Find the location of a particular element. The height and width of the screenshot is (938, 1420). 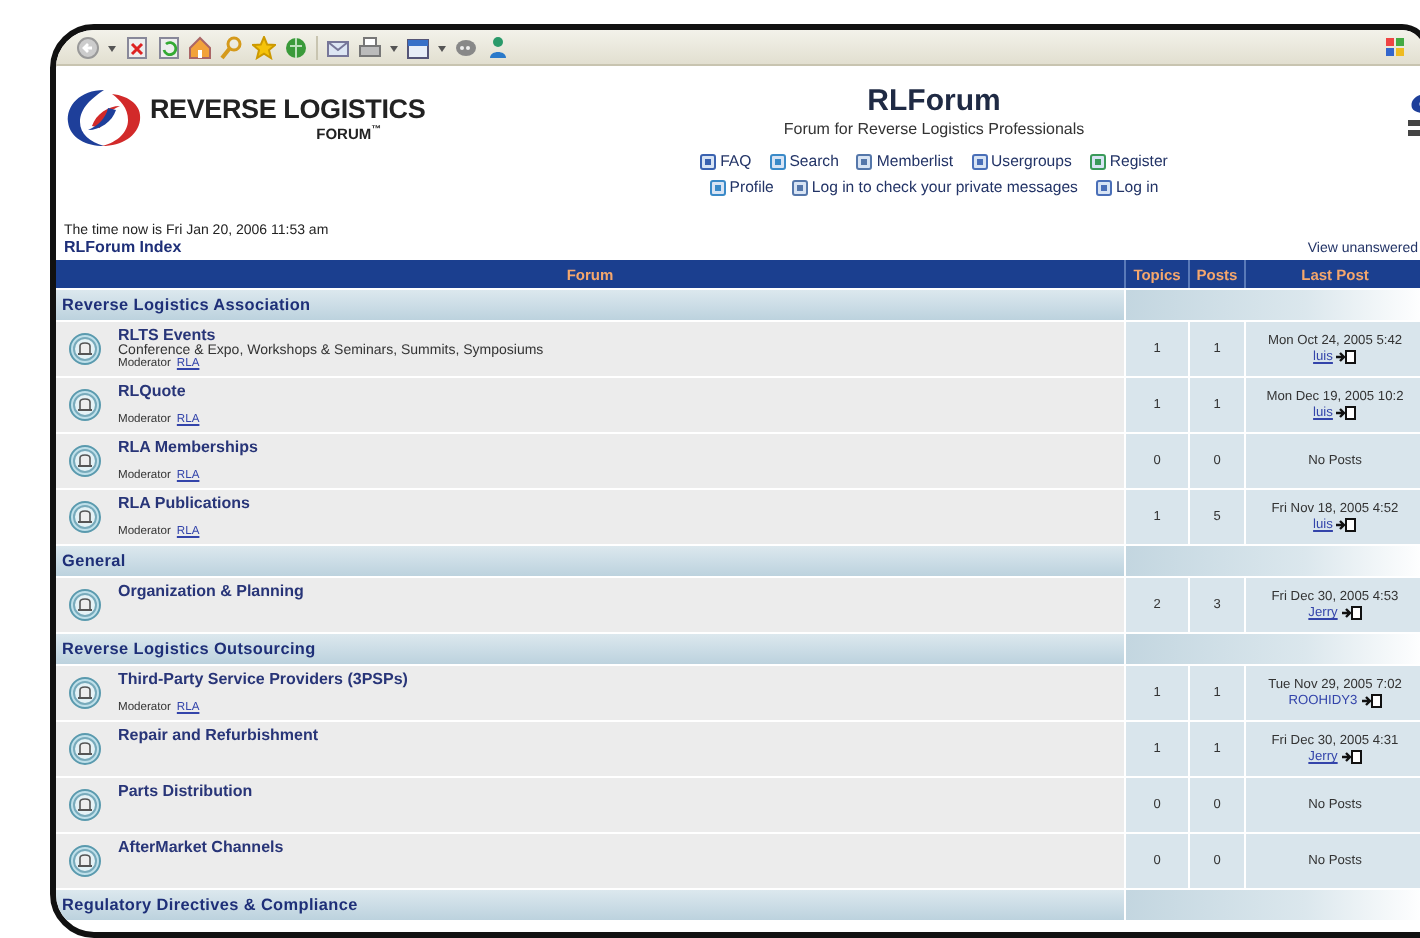

category-title: Regulatory Directives & Compliance is located at coordinates (590, 904).